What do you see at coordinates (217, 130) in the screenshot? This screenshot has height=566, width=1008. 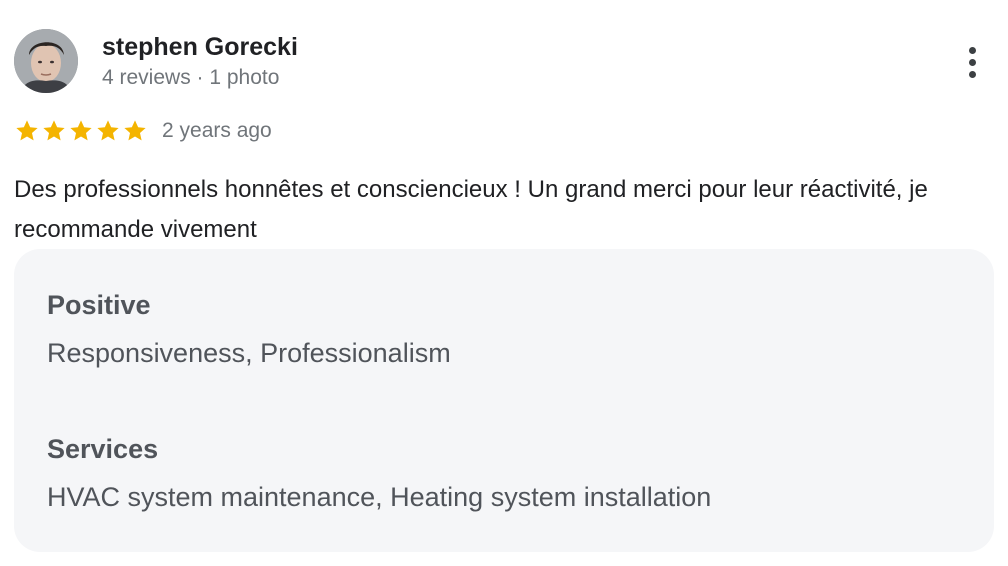 I see `review-date: 2 years ago` at bounding box center [217, 130].